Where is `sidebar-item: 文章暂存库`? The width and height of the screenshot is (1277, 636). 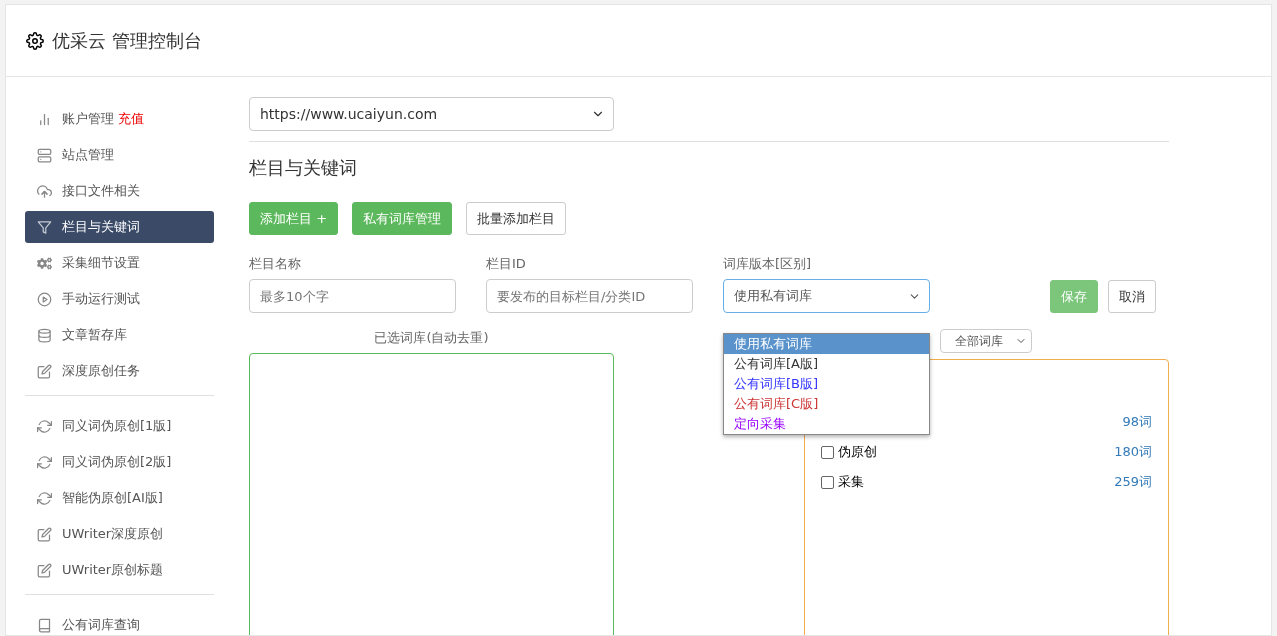
sidebar-item: 文章暂存库 is located at coordinates (119, 335).